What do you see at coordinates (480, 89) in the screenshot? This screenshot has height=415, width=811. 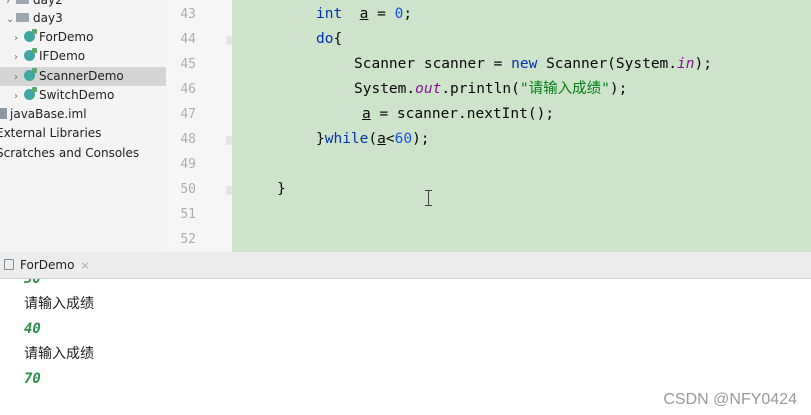 I see `code-token: .println(` at bounding box center [480, 89].